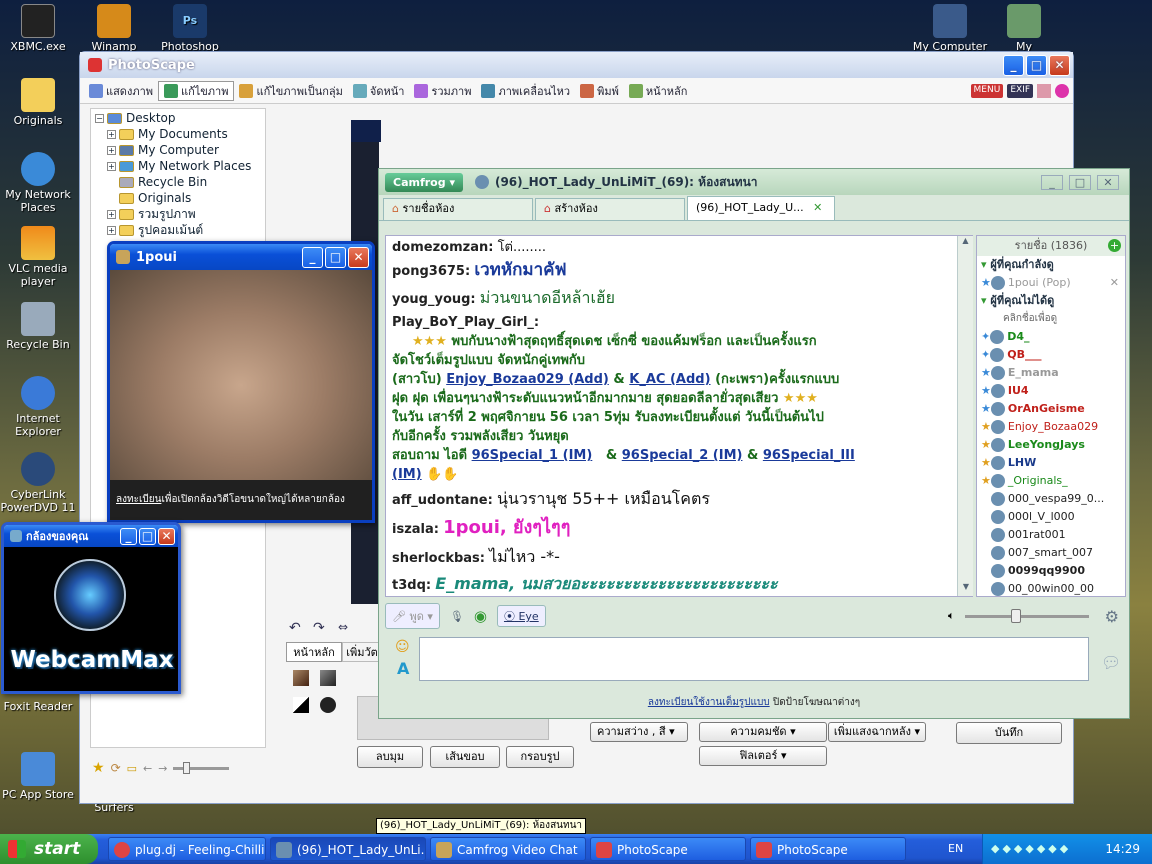 The width and height of the screenshot is (1152, 864). What do you see at coordinates (1020, 90) in the screenshot?
I see `exif-button: EXIF` at bounding box center [1020, 90].